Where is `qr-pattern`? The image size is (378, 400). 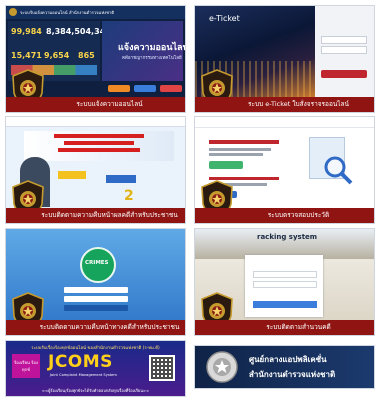 qr-pattern is located at coordinates (162, 368).